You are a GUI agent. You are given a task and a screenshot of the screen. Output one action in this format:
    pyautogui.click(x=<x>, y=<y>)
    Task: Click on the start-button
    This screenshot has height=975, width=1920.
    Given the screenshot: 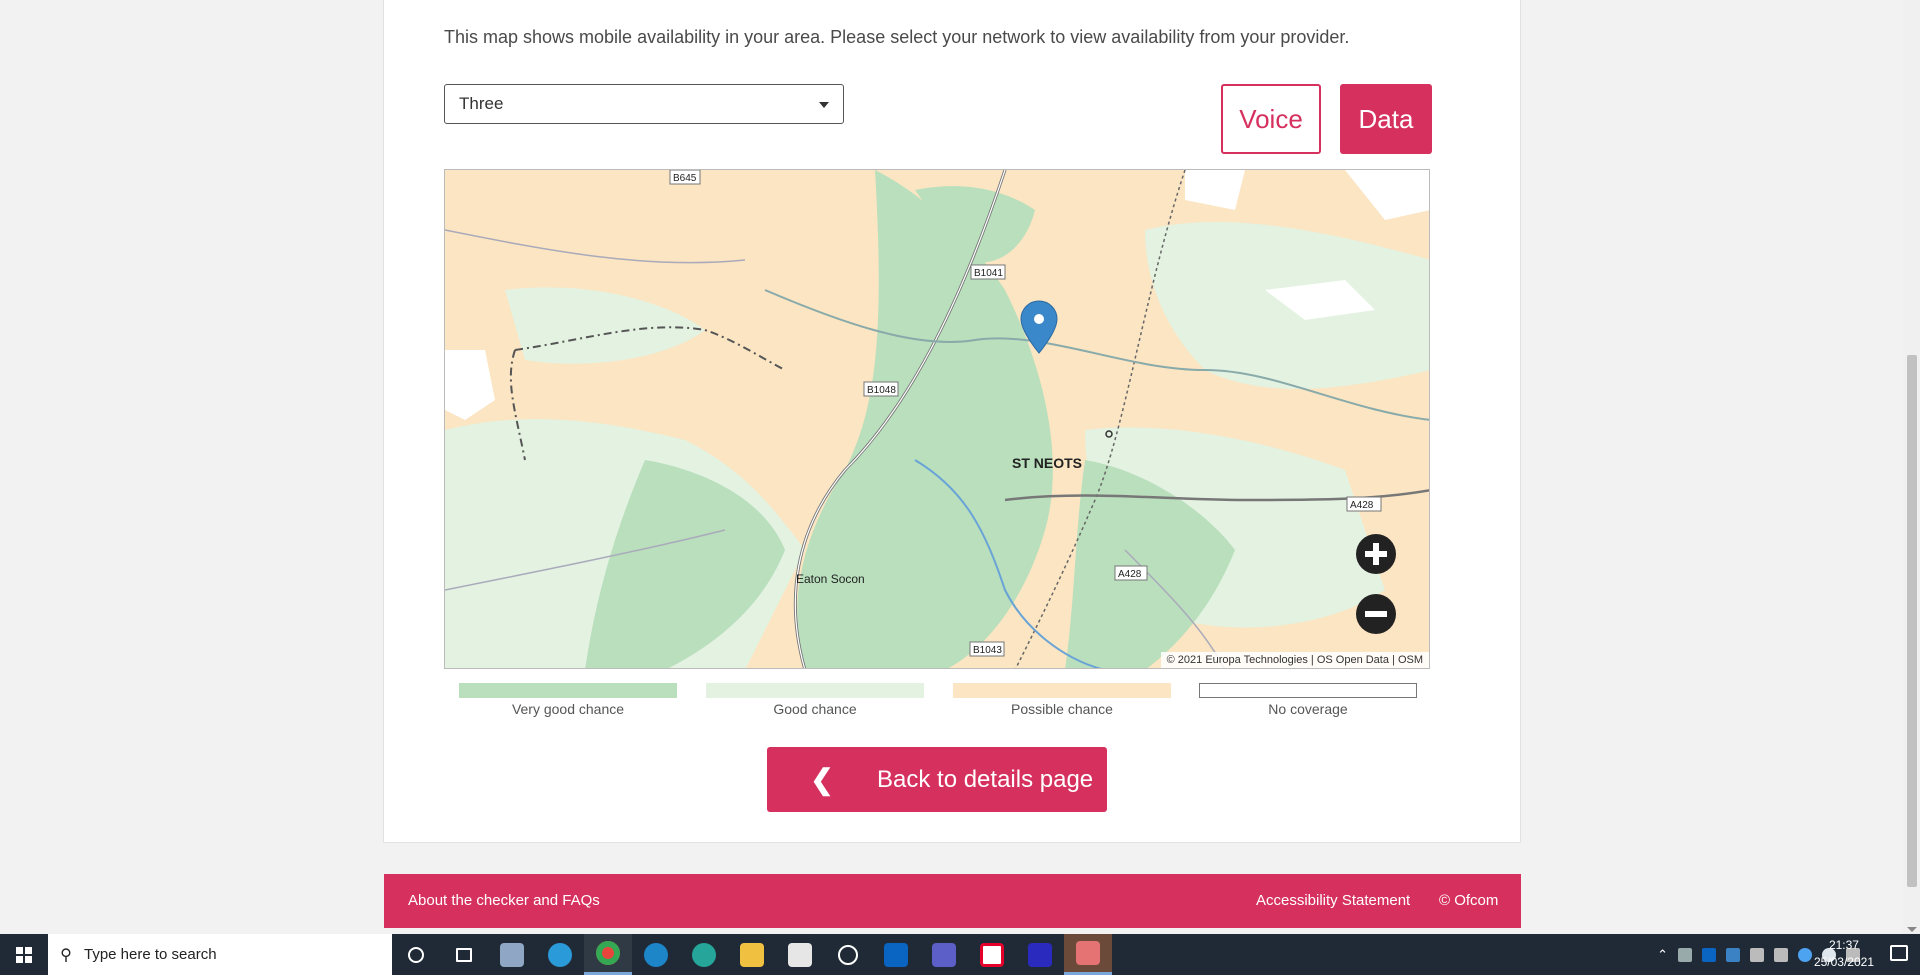 What is the action you would take?
    pyautogui.click(x=24, y=954)
    